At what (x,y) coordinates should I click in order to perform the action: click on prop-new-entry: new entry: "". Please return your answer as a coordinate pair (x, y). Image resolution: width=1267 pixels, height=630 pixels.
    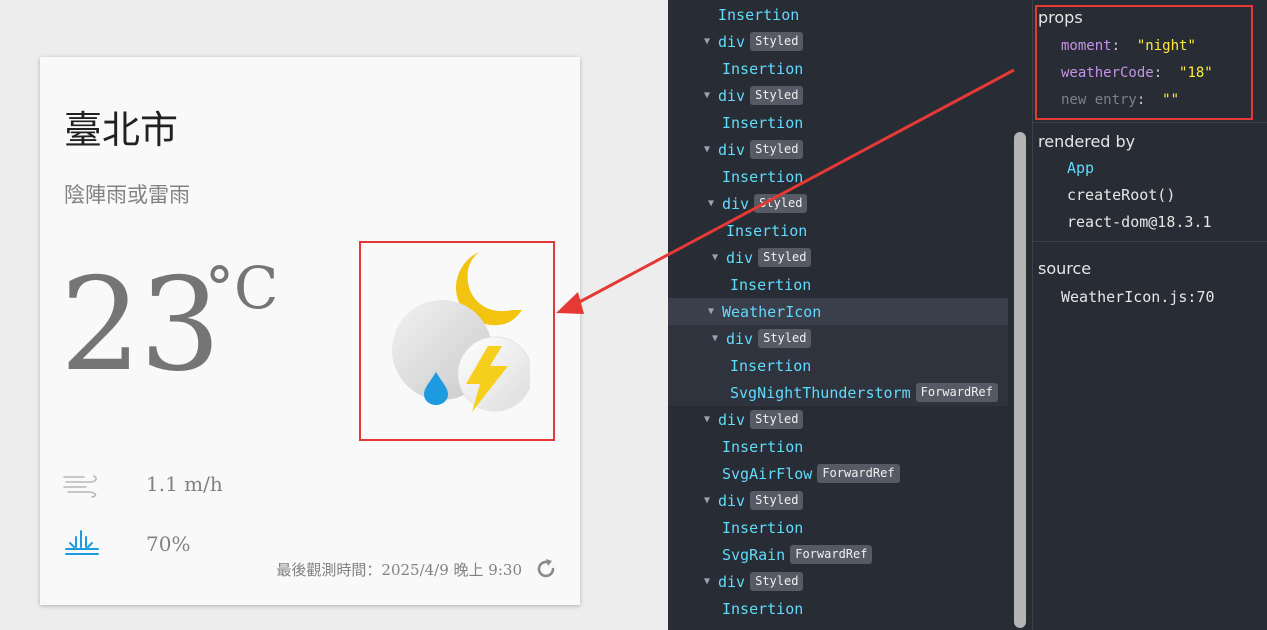
    Looking at the image, I should click on (1120, 100).